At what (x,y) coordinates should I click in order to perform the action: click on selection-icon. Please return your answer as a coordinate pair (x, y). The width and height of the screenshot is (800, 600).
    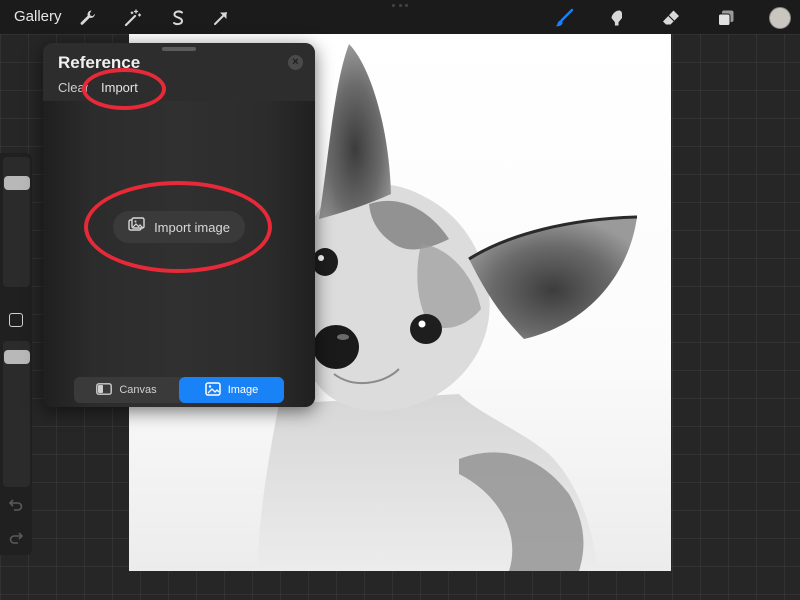
    Looking at the image, I should click on (178, 18).